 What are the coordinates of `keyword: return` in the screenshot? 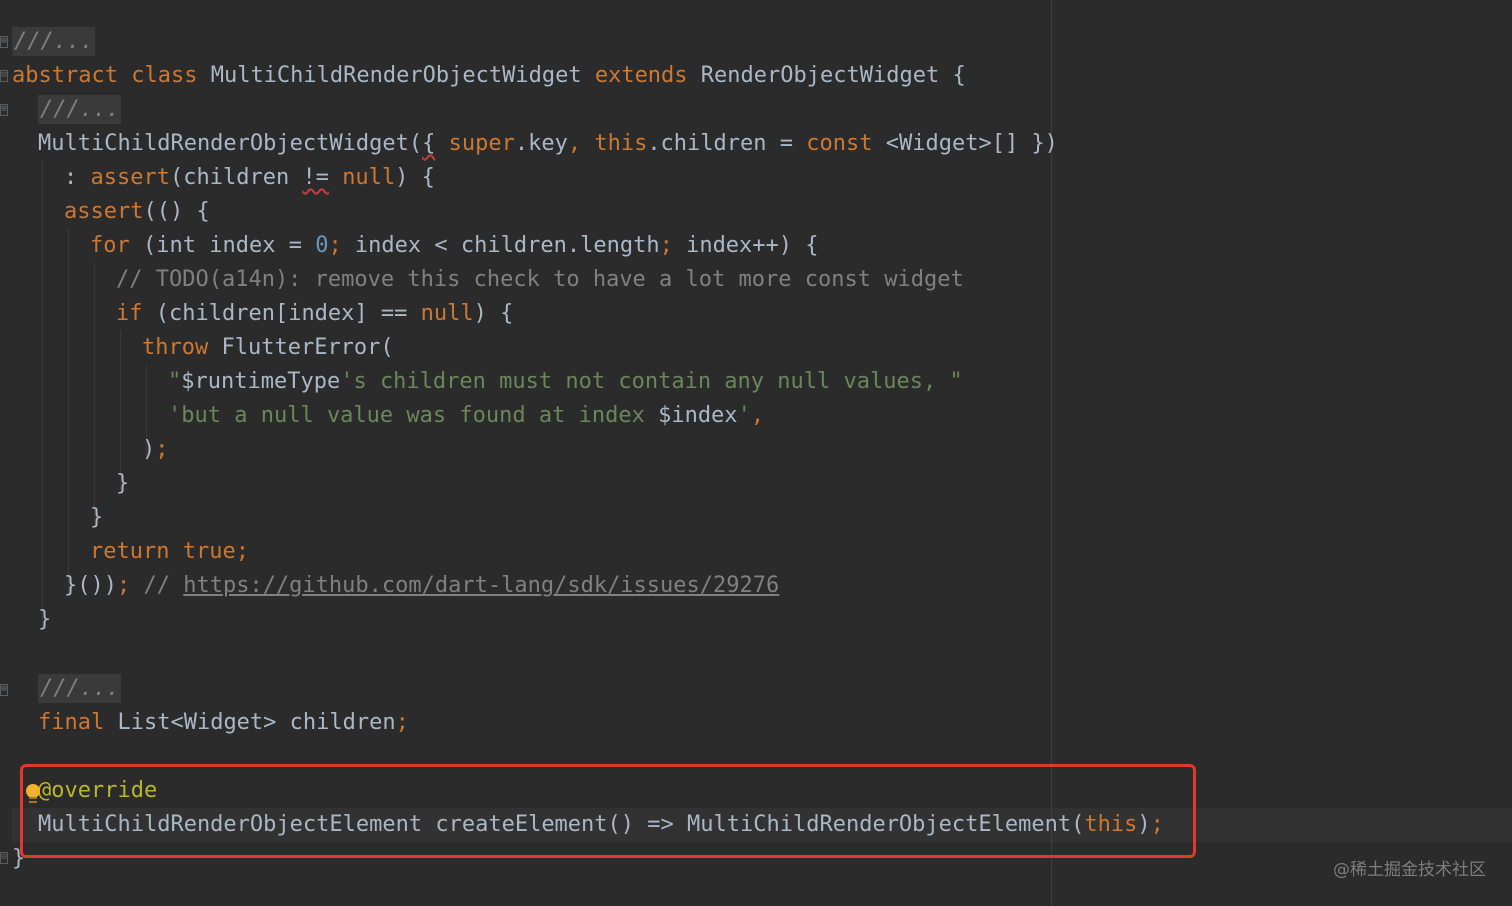 It's located at (130, 551).